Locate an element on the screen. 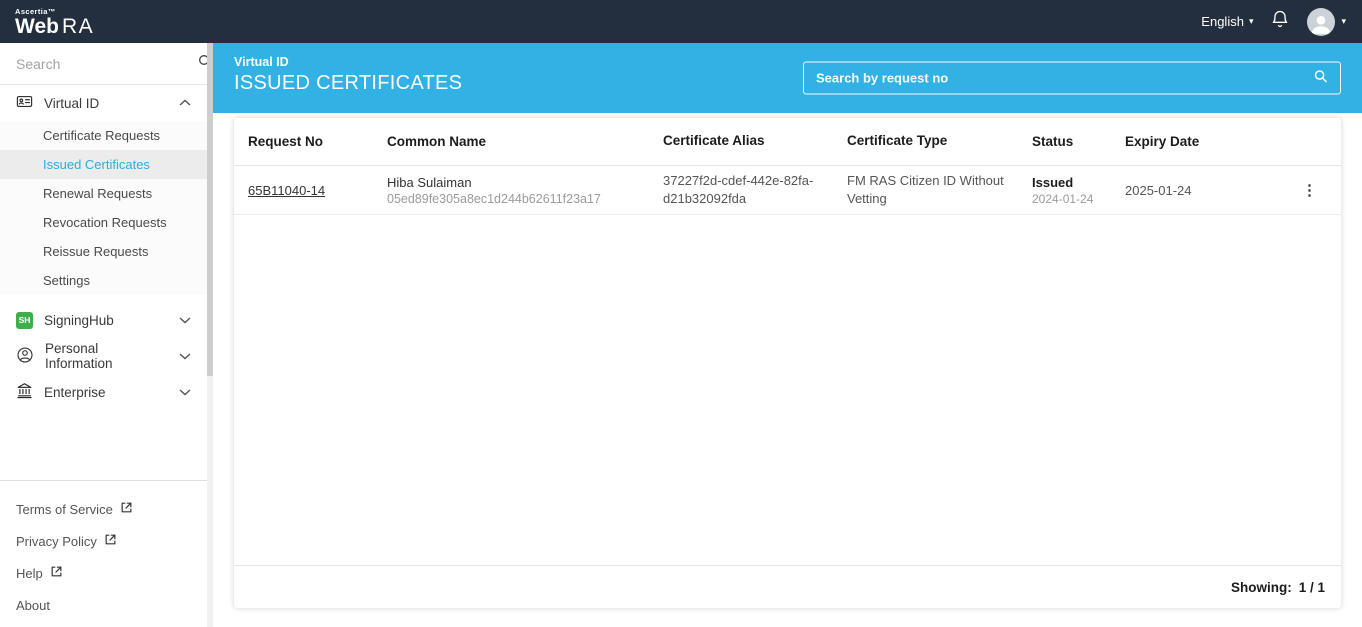 The height and width of the screenshot is (627, 1362). sidebar-item-signinghub: SH SigningHub is located at coordinates (103, 320).